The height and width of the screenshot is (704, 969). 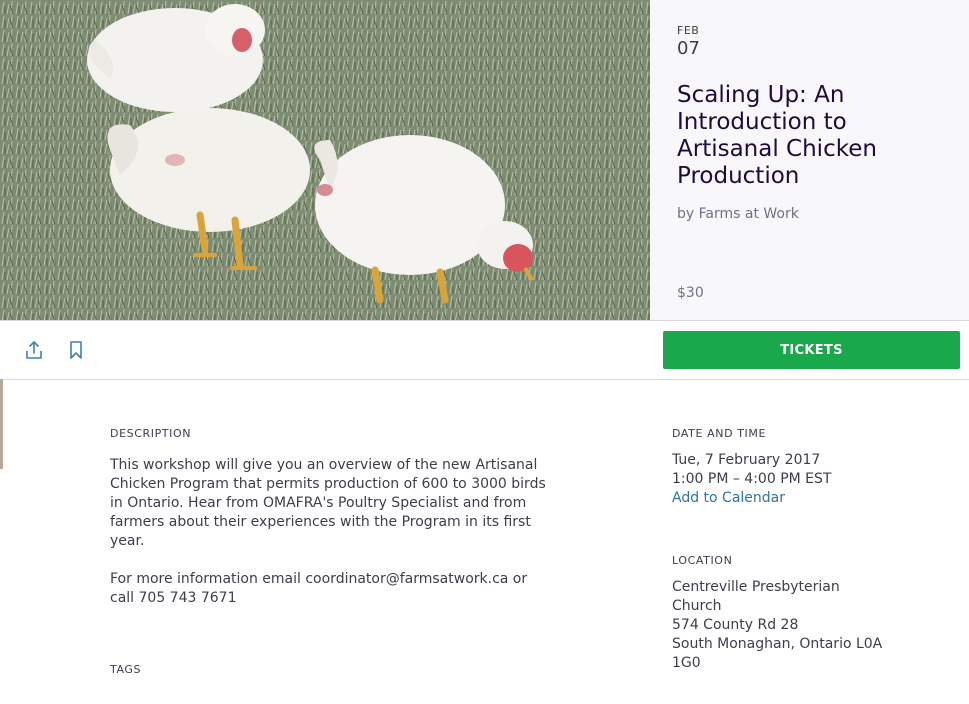 What do you see at coordinates (738, 214) in the screenshot?
I see `event-organizer: by Farms at Work` at bounding box center [738, 214].